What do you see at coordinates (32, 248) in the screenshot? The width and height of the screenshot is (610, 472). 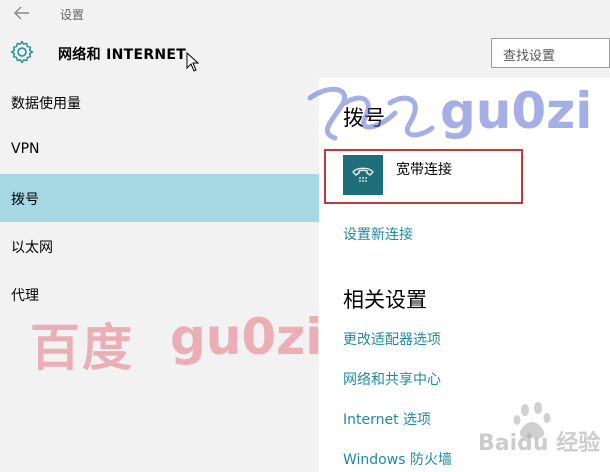 I see `sidebar-item-label: 以太网` at bounding box center [32, 248].